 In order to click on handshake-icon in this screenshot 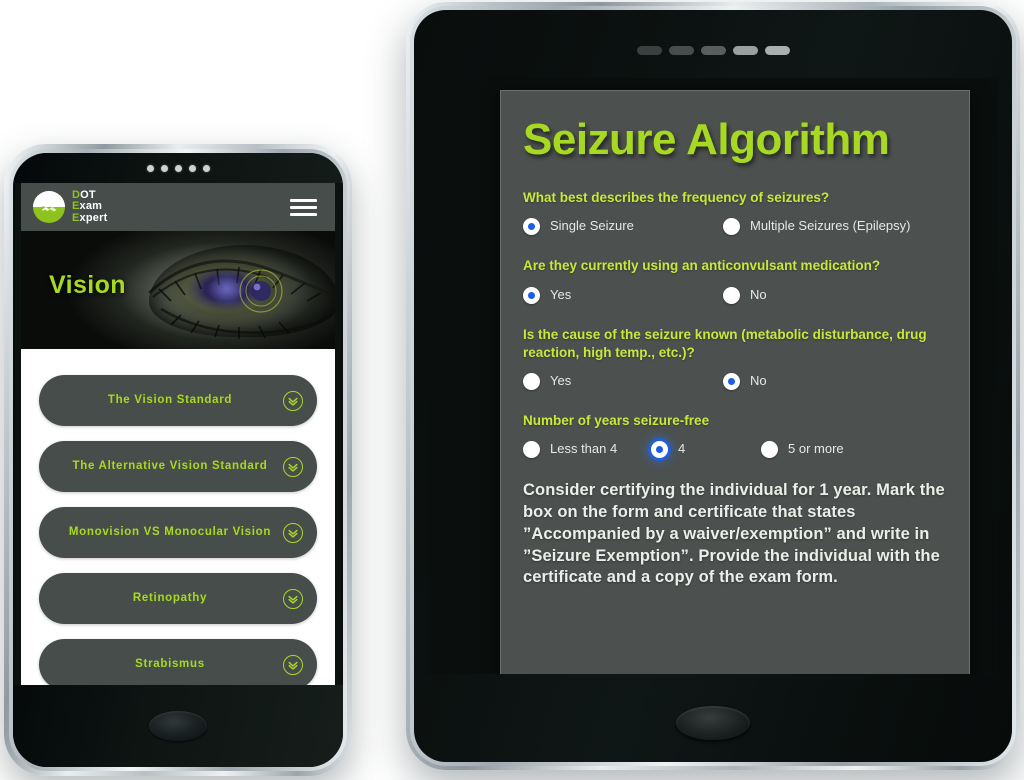, I will do `click(49, 210)`.